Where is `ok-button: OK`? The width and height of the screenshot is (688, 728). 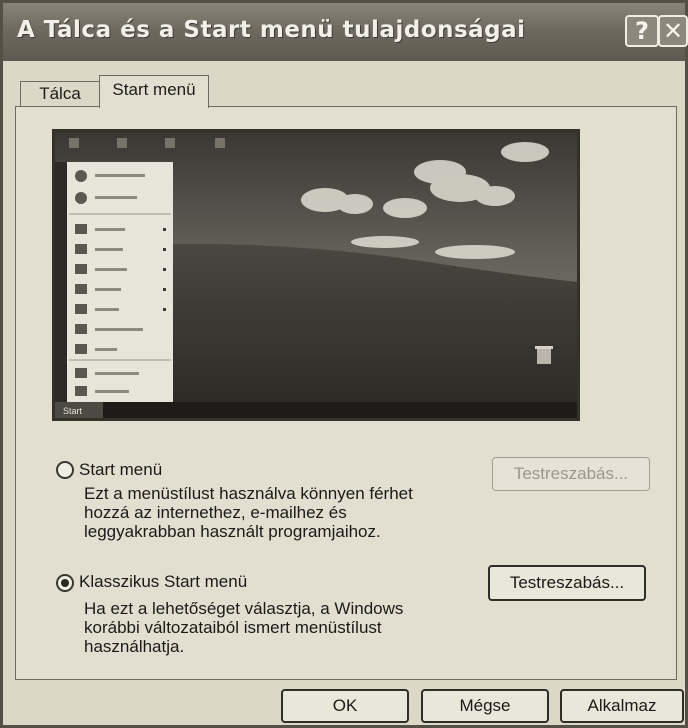 ok-button: OK is located at coordinates (345, 706).